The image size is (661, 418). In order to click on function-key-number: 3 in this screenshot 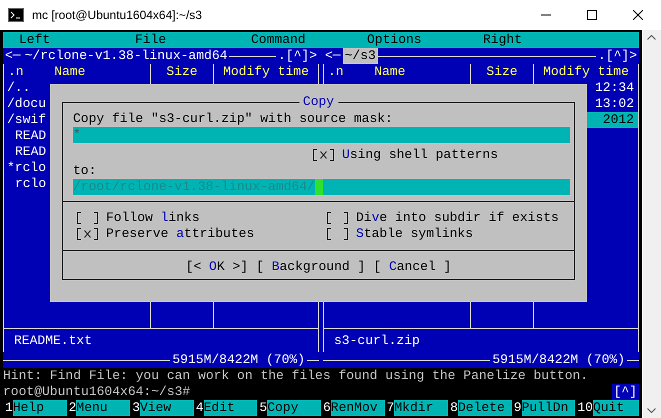, I will do `click(135, 408)`.